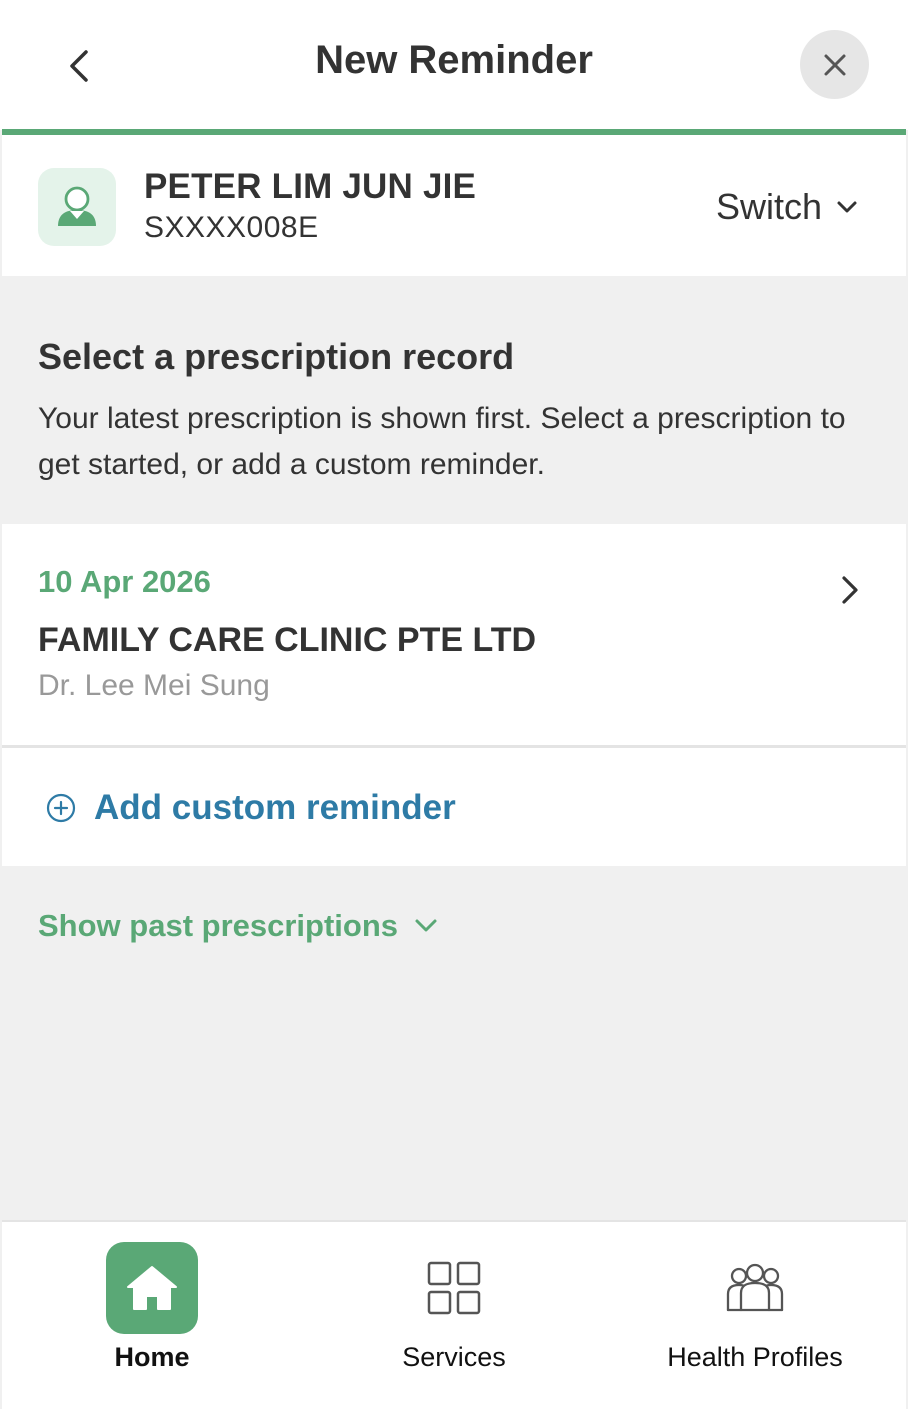 This screenshot has width=908, height=1409. Describe the element at coordinates (218, 925) in the screenshot. I see `show-past-label: Show past prescriptions` at that location.